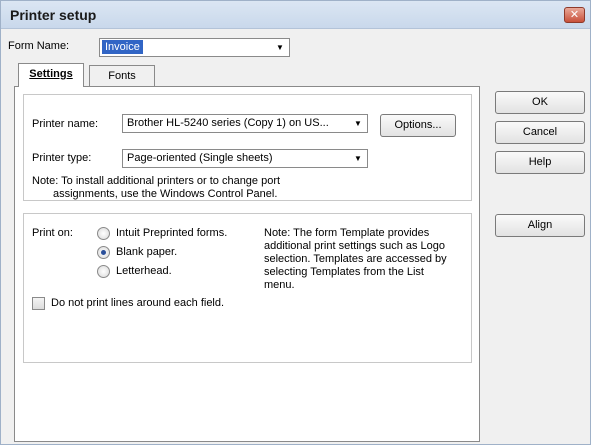  What do you see at coordinates (540, 225) in the screenshot?
I see `align-button: Align` at bounding box center [540, 225].